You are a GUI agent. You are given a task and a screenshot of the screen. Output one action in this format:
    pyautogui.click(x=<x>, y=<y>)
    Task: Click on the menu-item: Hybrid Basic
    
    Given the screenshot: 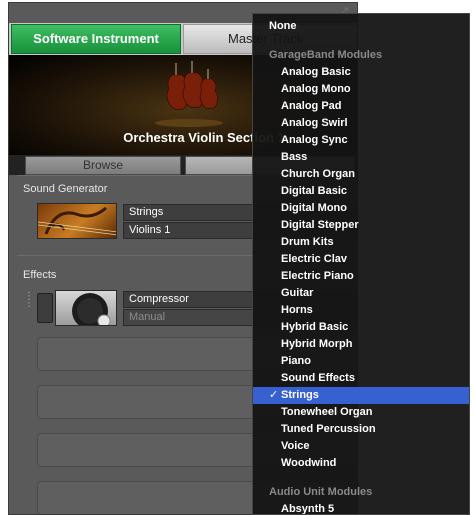 What is the action you would take?
    pyautogui.click(x=361, y=327)
    